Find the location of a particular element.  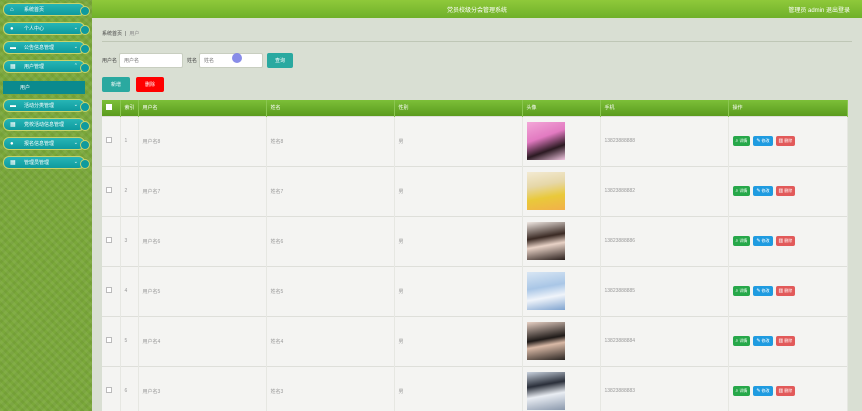

sidebar-item-registration: ● 报名信息管理 ⌄ is located at coordinates (46, 143).